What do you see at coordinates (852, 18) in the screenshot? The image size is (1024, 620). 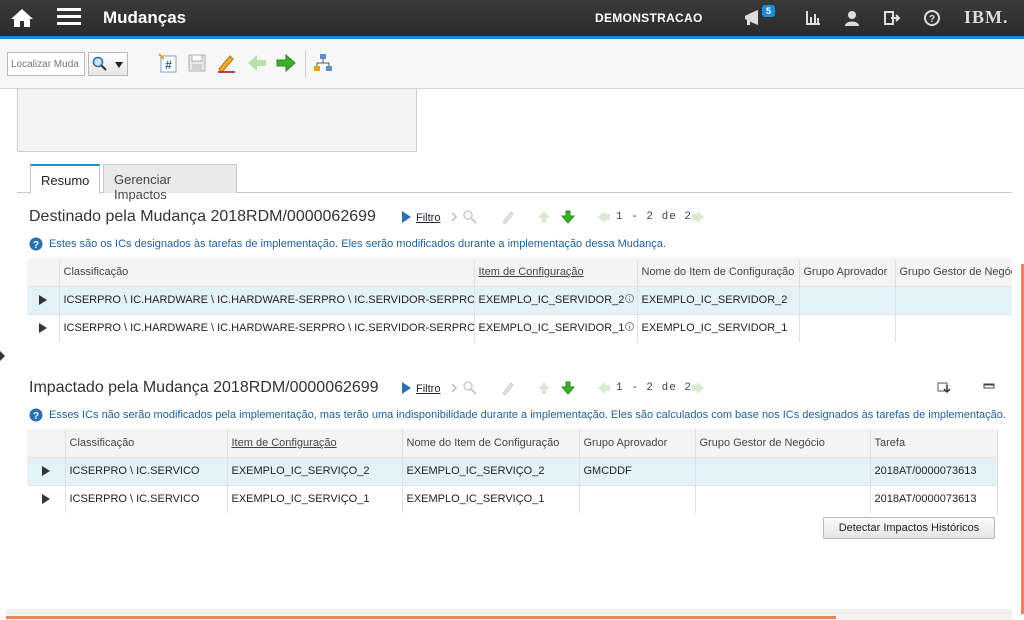 I see `profile-icon` at bounding box center [852, 18].